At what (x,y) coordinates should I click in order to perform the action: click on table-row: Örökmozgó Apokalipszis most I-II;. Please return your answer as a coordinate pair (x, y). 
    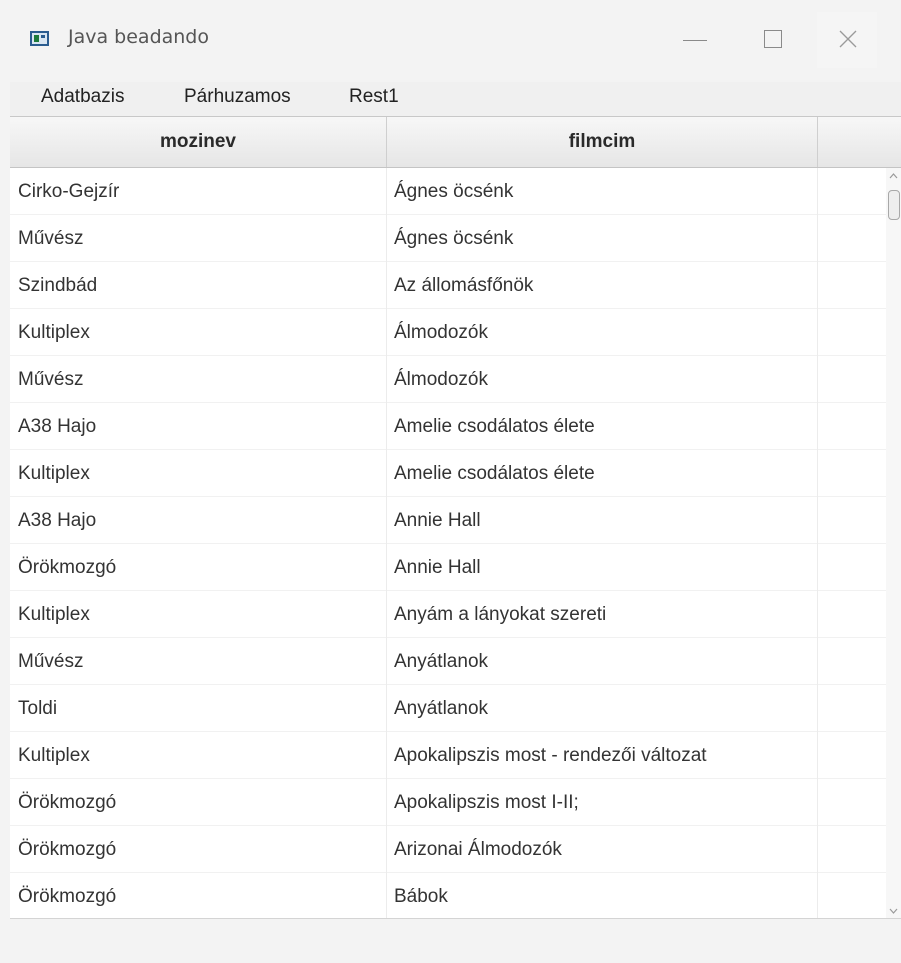
    Looking at the image, I should click on (448, 802).